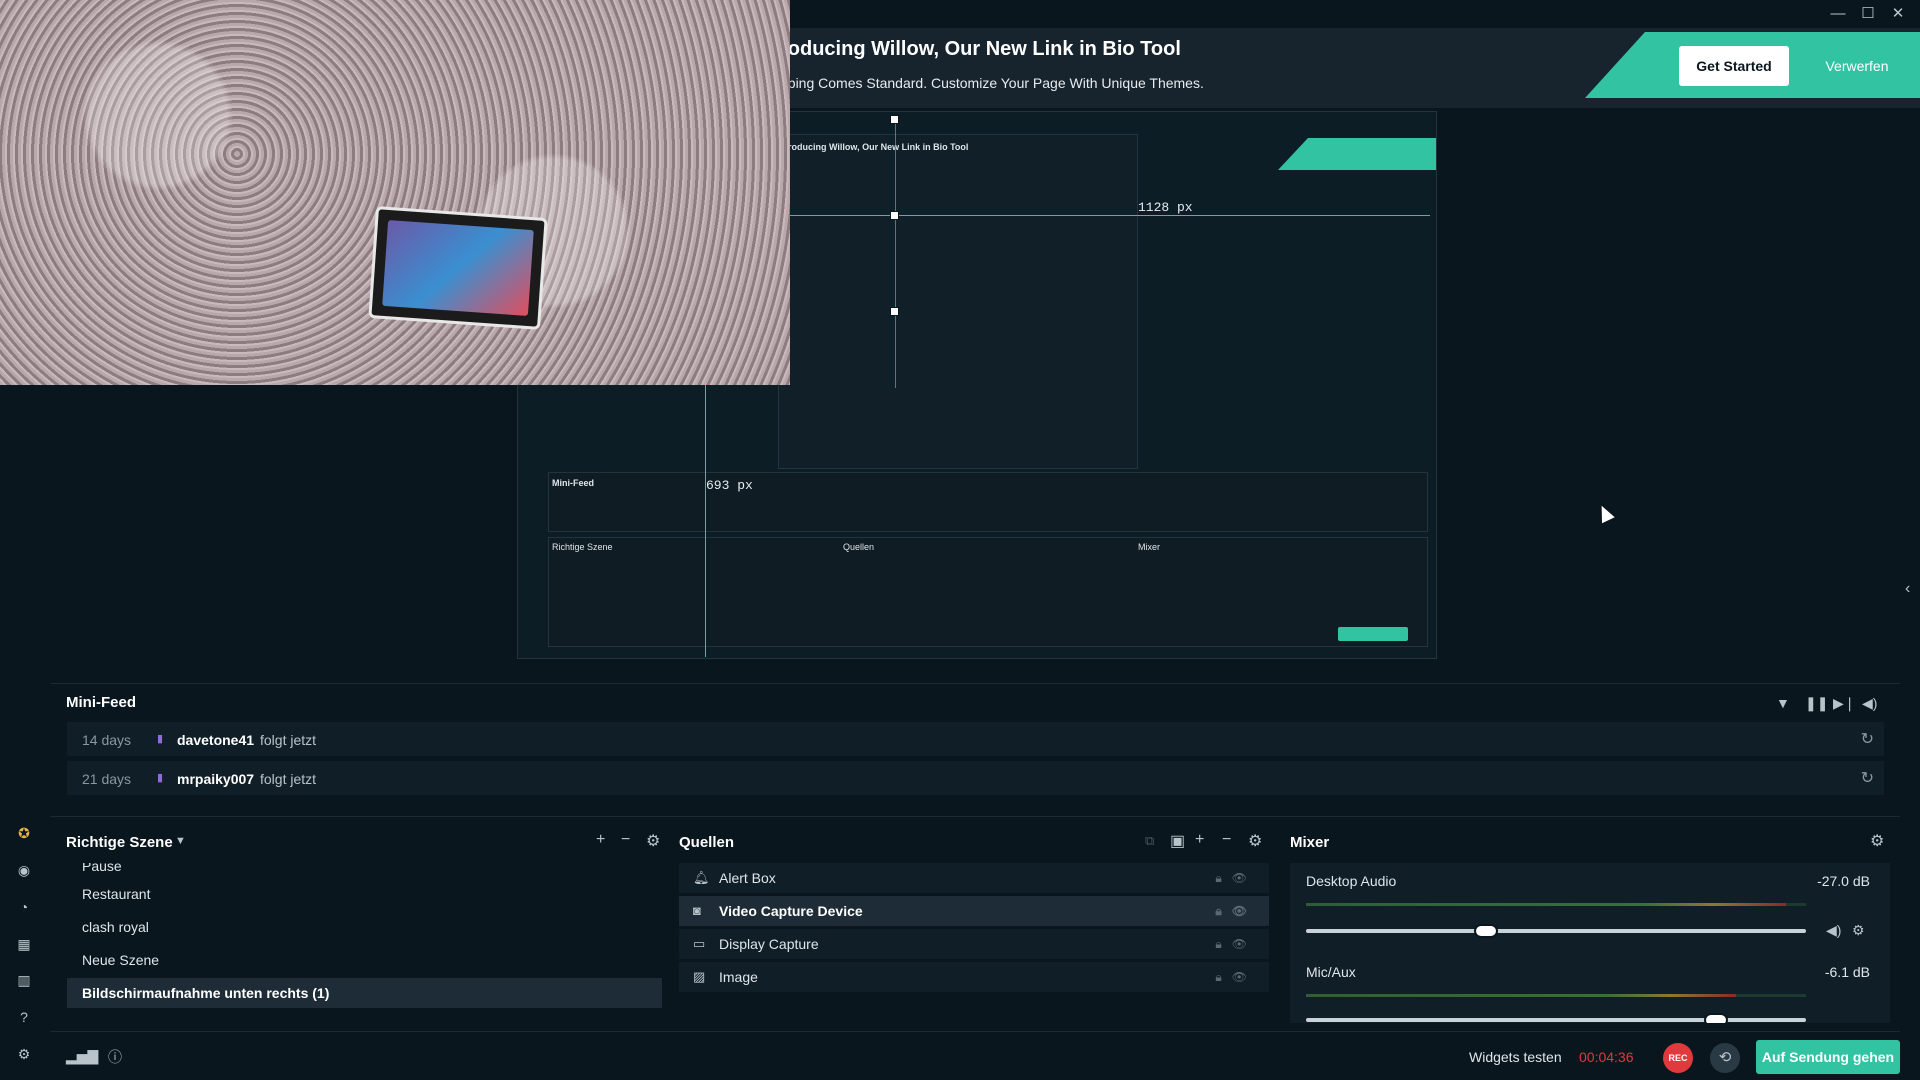 The image size is (1920, 1080). What do you see at coordinates (697, 910) in the screenshot?
I see `webcam-icon: ◙` at bounding box center [697, 910].